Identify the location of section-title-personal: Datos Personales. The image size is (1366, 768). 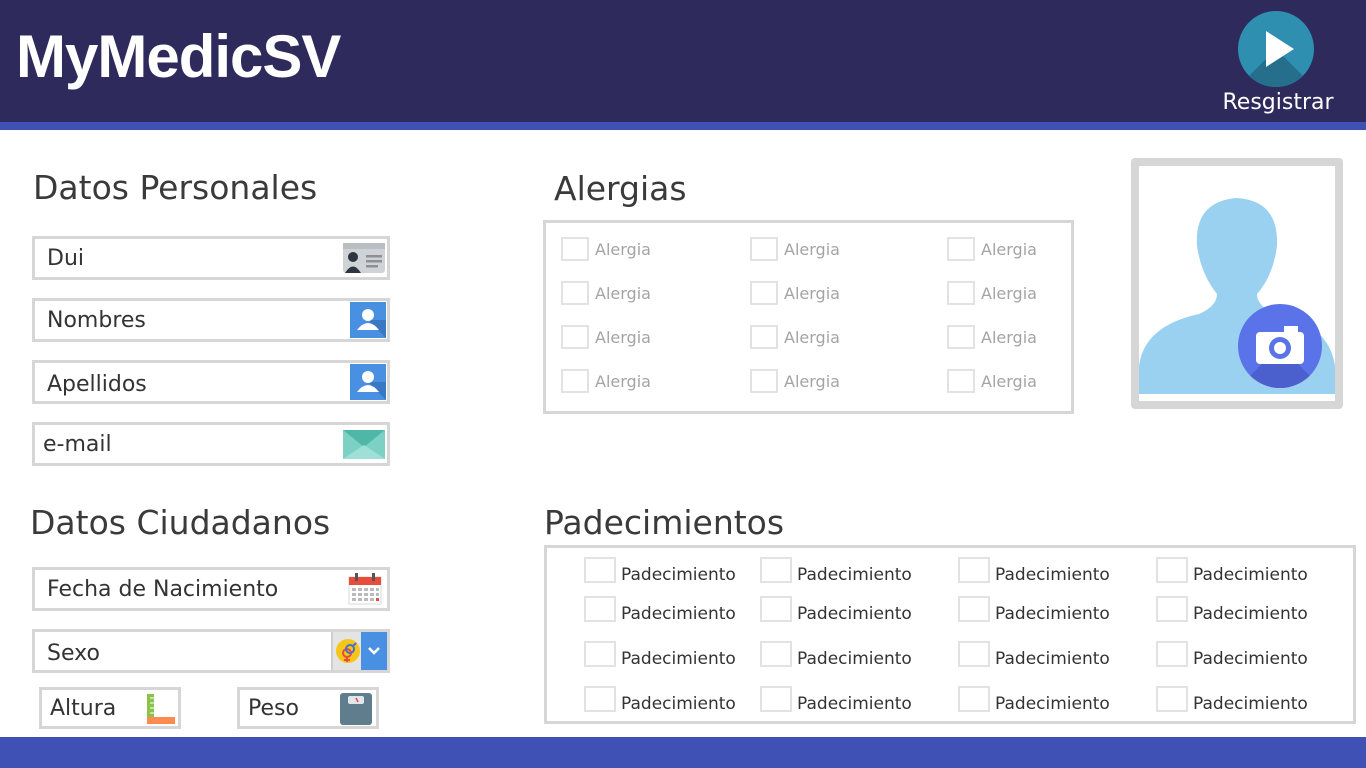
(175, 187).